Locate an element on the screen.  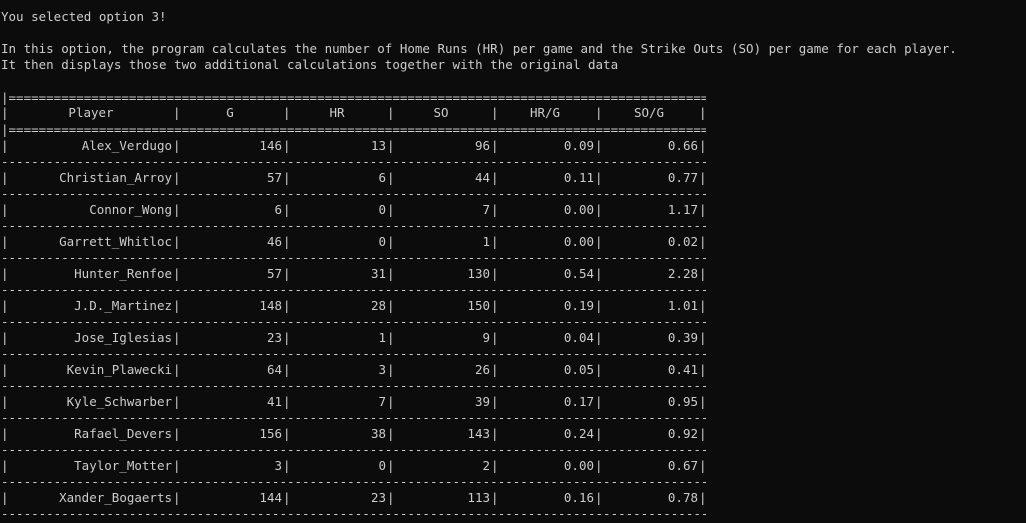
cell-g: 146 is located at coordinates (270, 145).